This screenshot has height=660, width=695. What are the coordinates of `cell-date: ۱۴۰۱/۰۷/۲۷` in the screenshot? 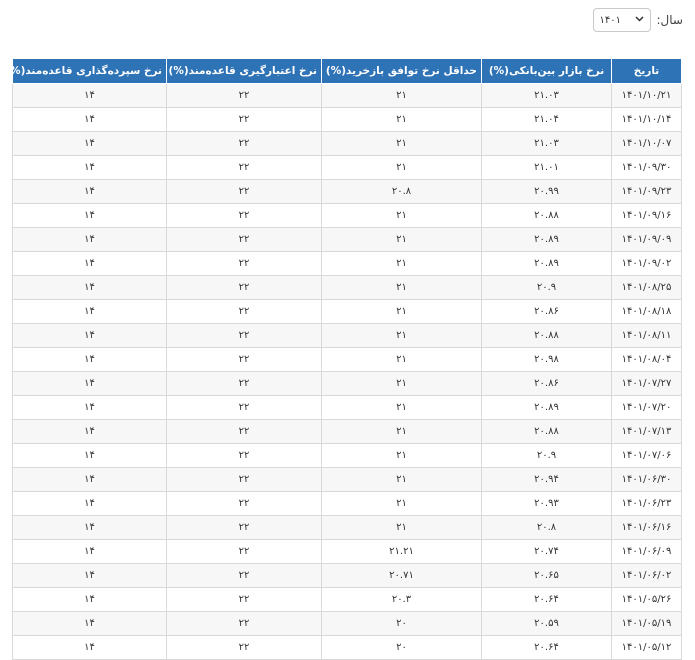 It's located at (646, 383).